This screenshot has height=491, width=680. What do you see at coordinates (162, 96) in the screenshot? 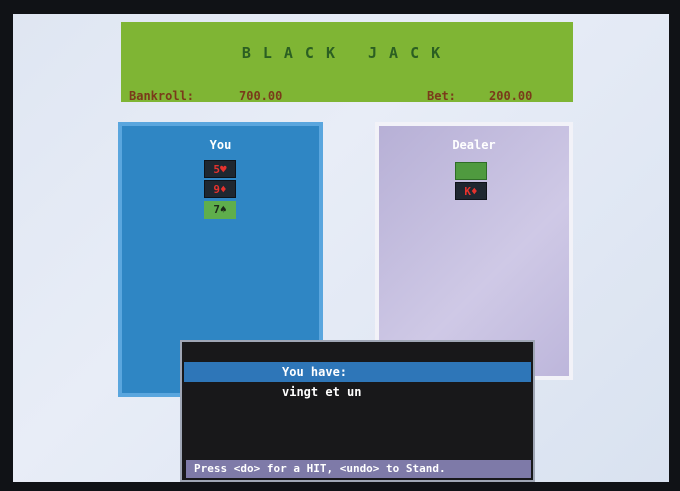
I see `bankroll-label: Bankroll:` at bounding box center [162, 96].